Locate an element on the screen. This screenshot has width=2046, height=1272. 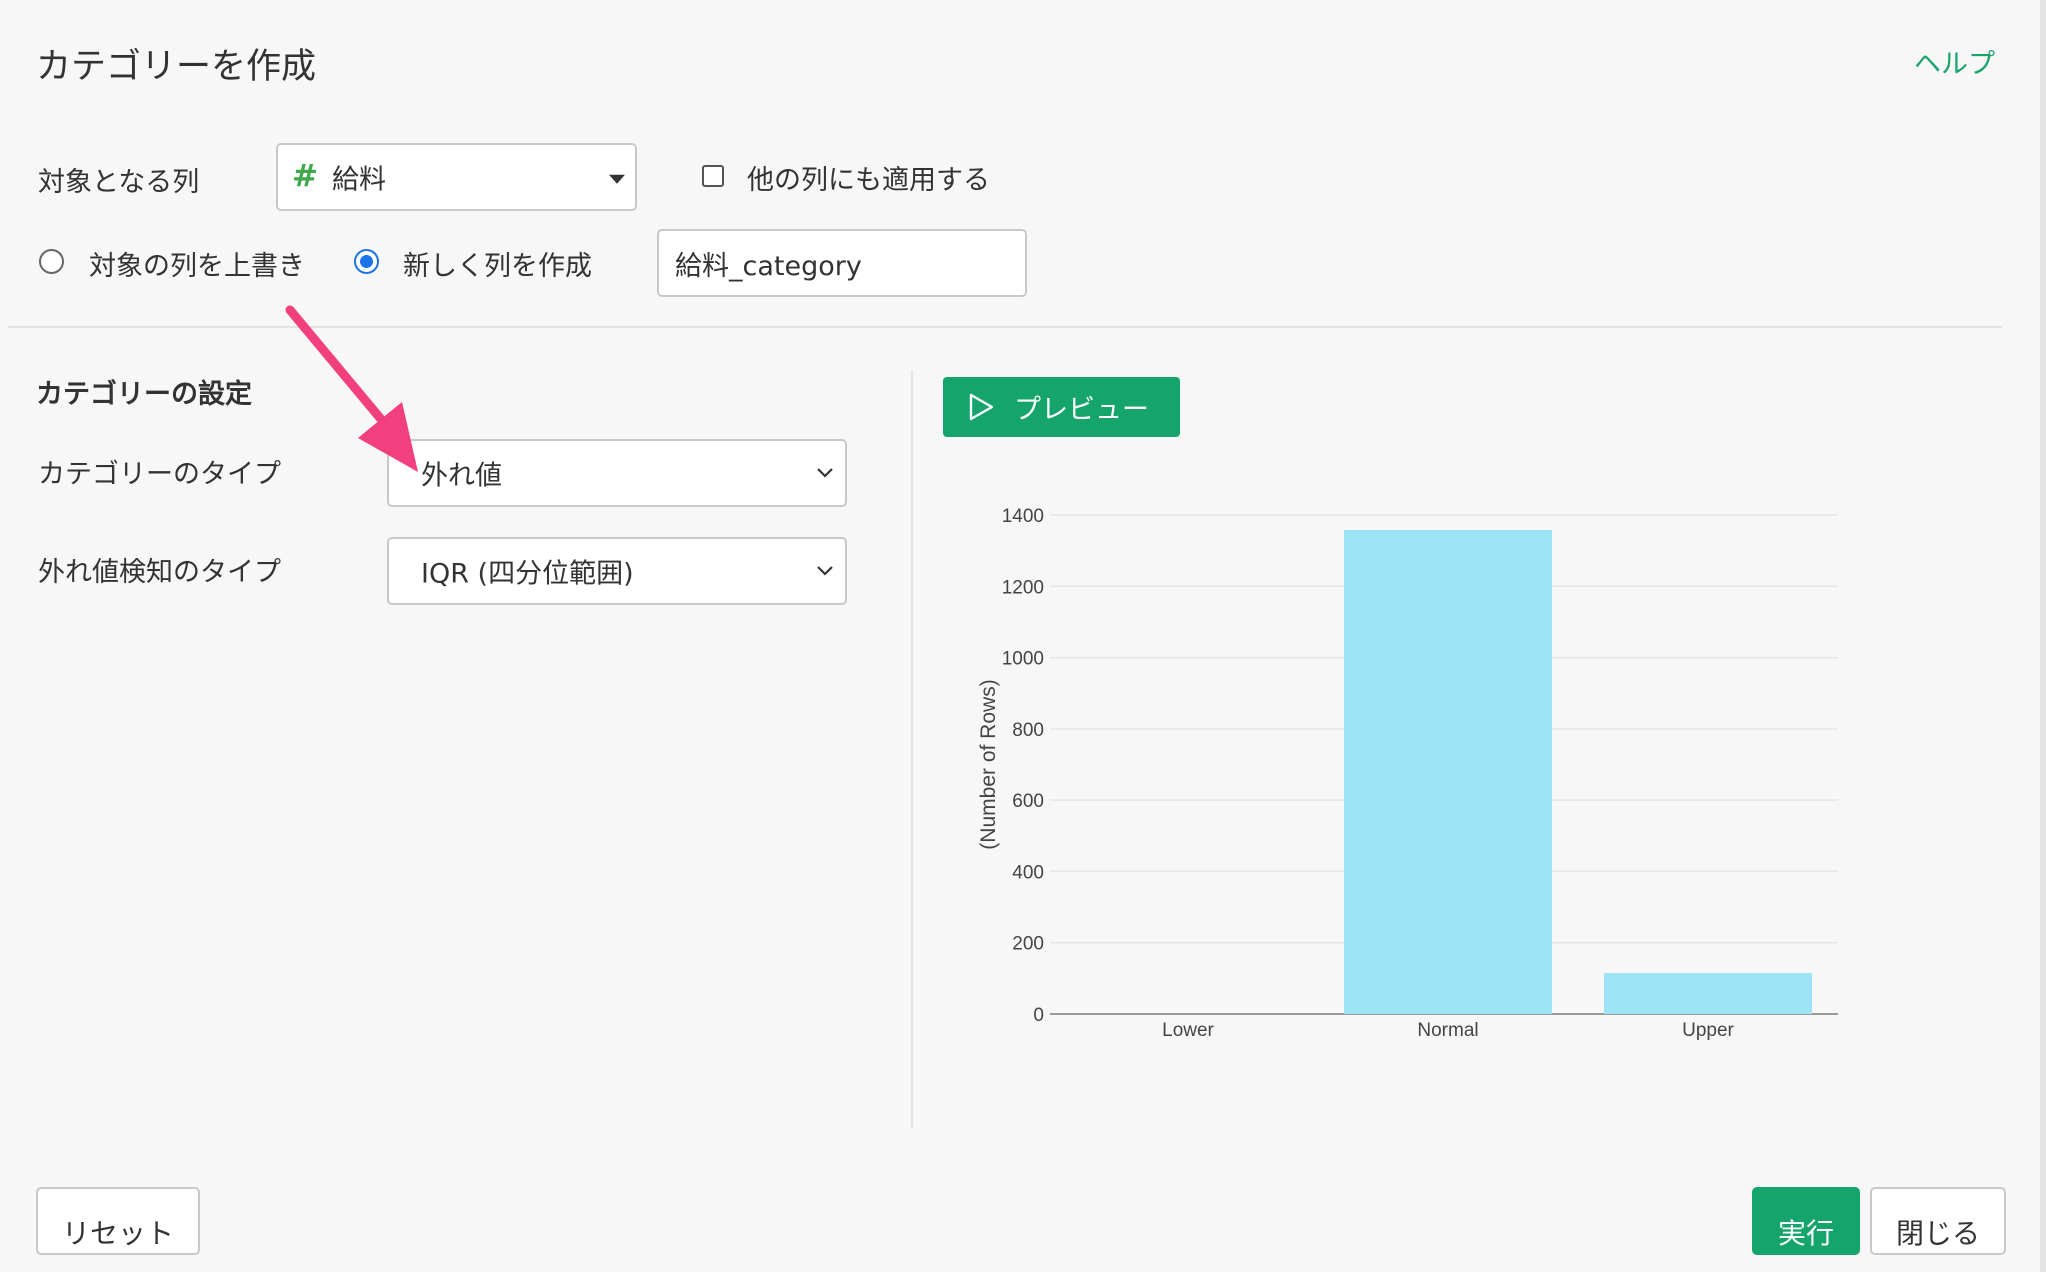
x-tick-label: Lower is located at coordinates (1188, 1030).